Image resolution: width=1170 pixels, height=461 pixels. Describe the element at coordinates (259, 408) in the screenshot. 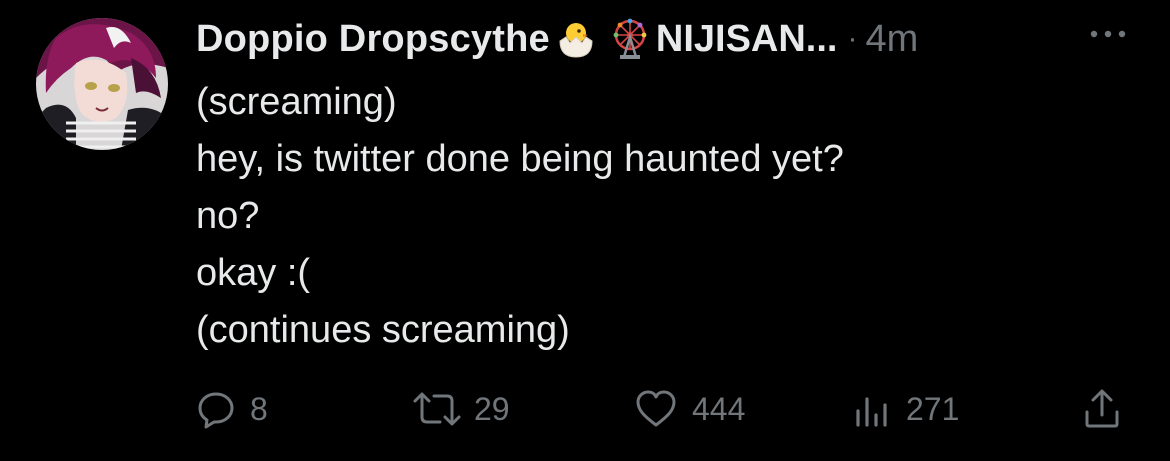

I see `reply-count: 8` at that location.